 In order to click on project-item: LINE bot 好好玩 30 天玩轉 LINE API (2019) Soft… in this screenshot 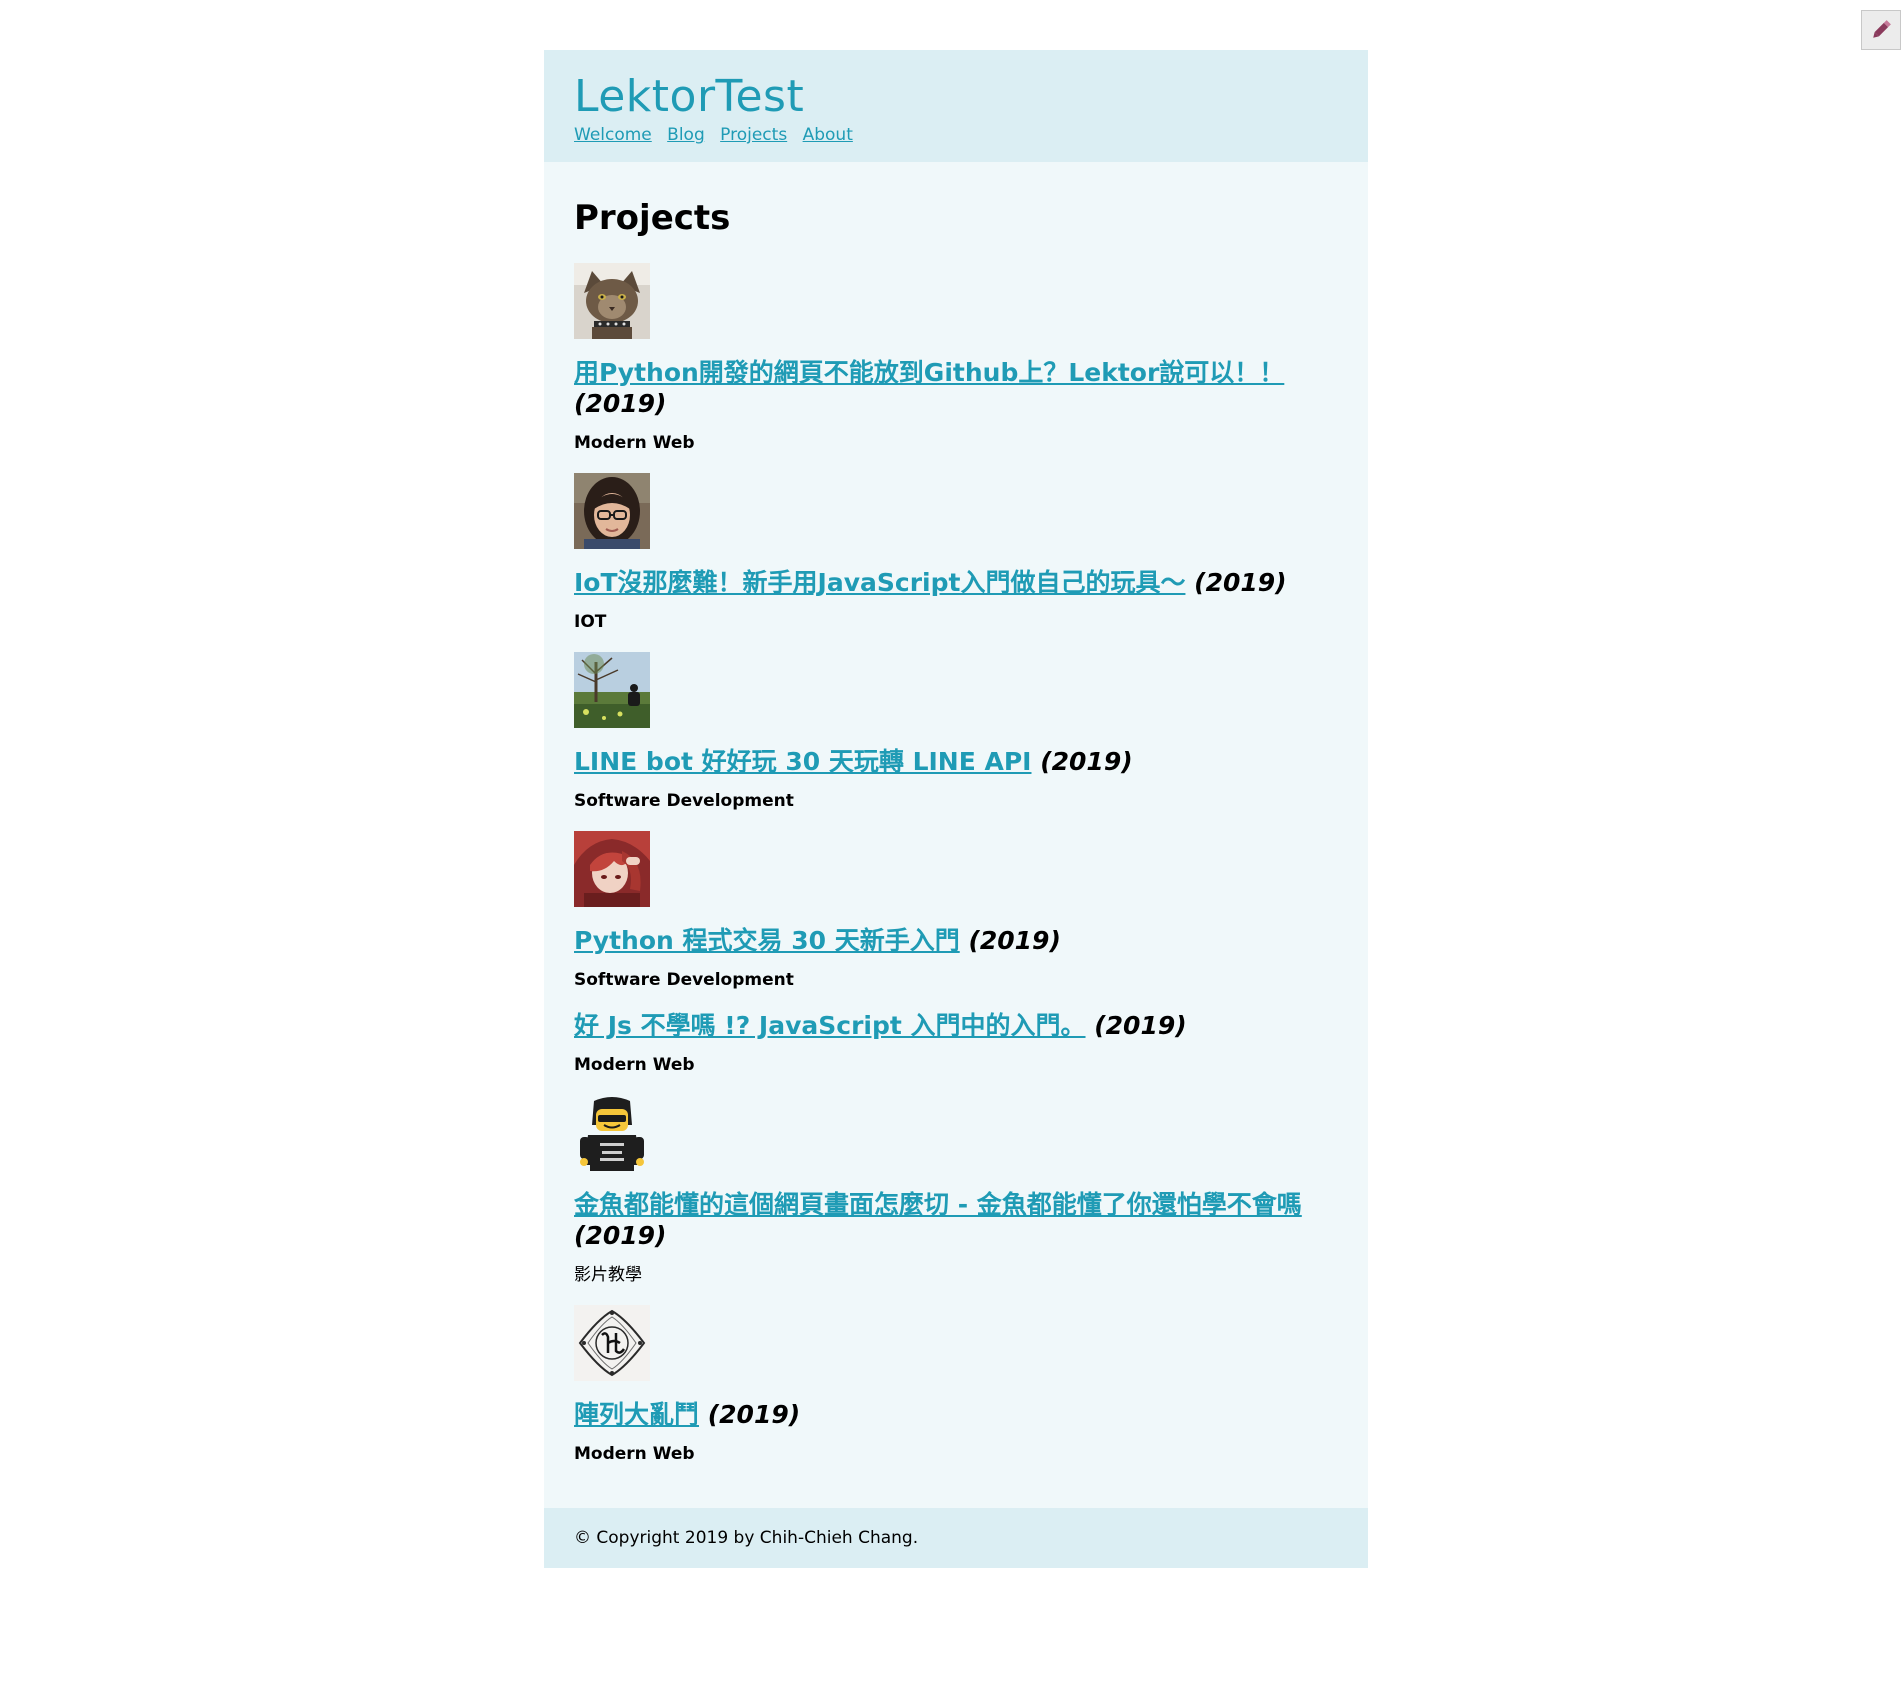, I will do `click(956, 731)`.